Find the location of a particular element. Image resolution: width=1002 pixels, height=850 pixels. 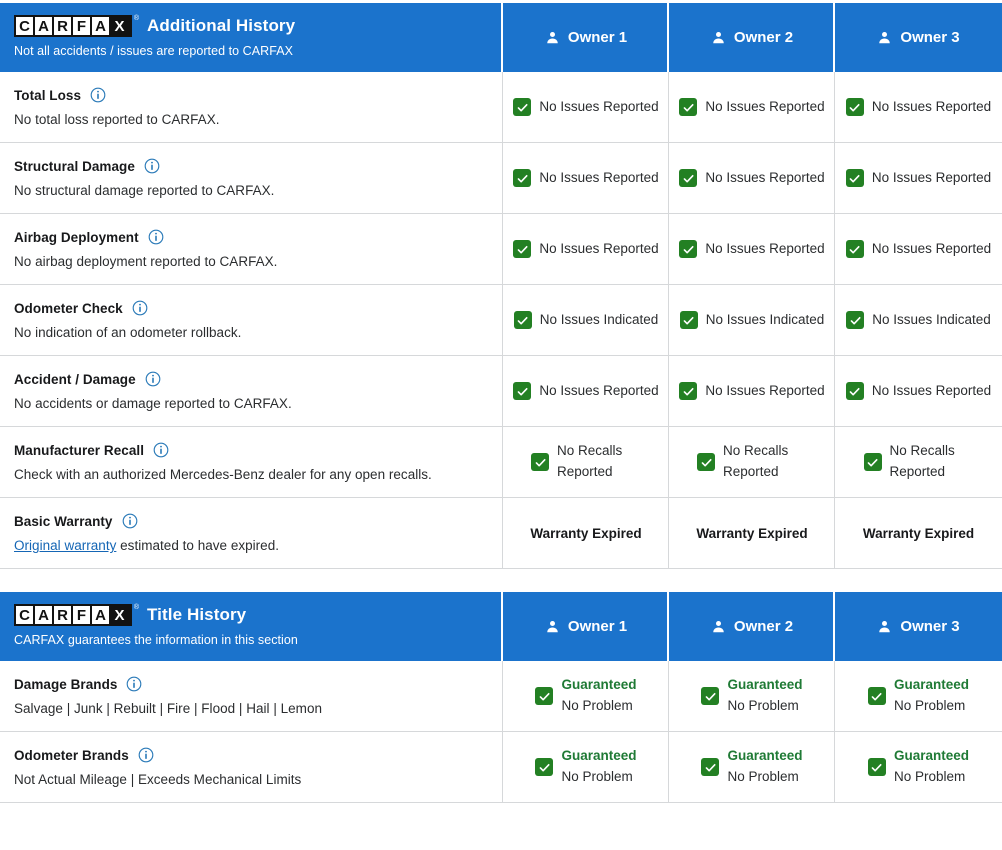

status-text: No Recalls Reported is located at coordinates (590, 461).